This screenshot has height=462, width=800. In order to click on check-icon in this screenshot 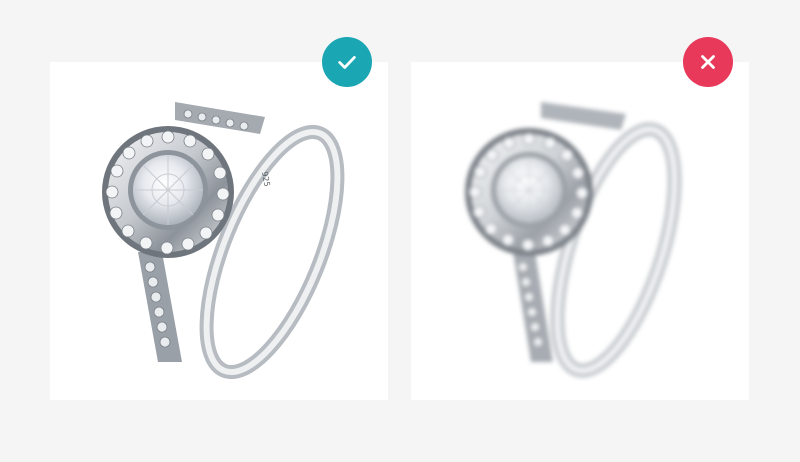, I will do `click(347, 62)`.